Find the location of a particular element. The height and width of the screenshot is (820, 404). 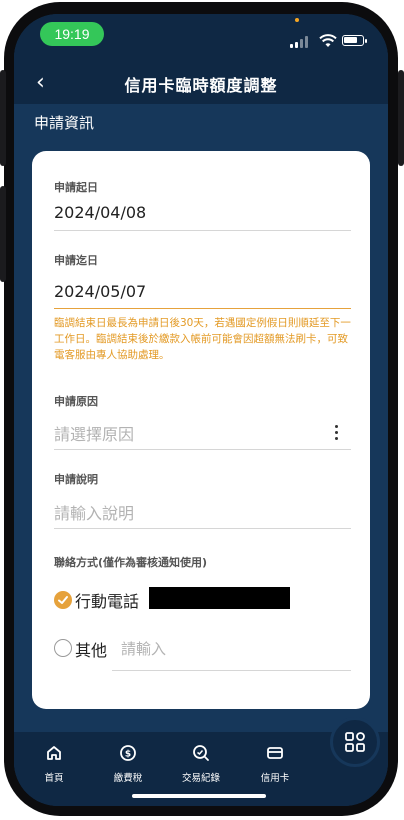

nav-item-transactions: 交易紀錄 is located at coordinates (201, 764).